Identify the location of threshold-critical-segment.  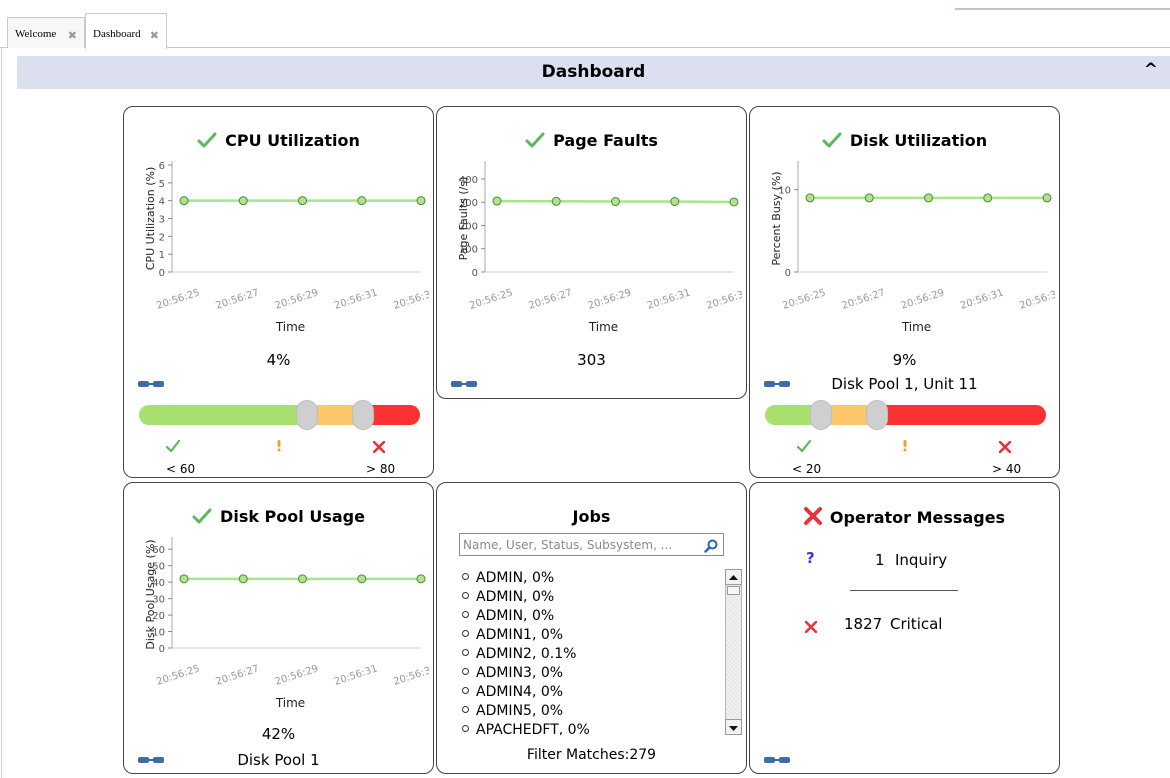
(961, 415).